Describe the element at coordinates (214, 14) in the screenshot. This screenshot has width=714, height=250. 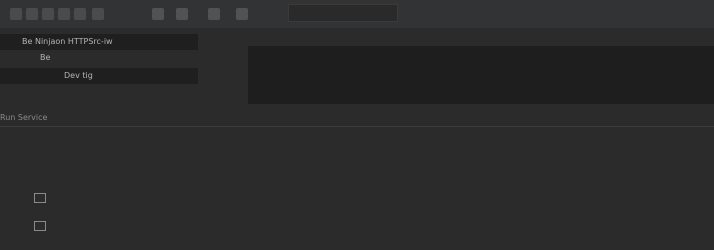
I see `settings-icon` at that location.